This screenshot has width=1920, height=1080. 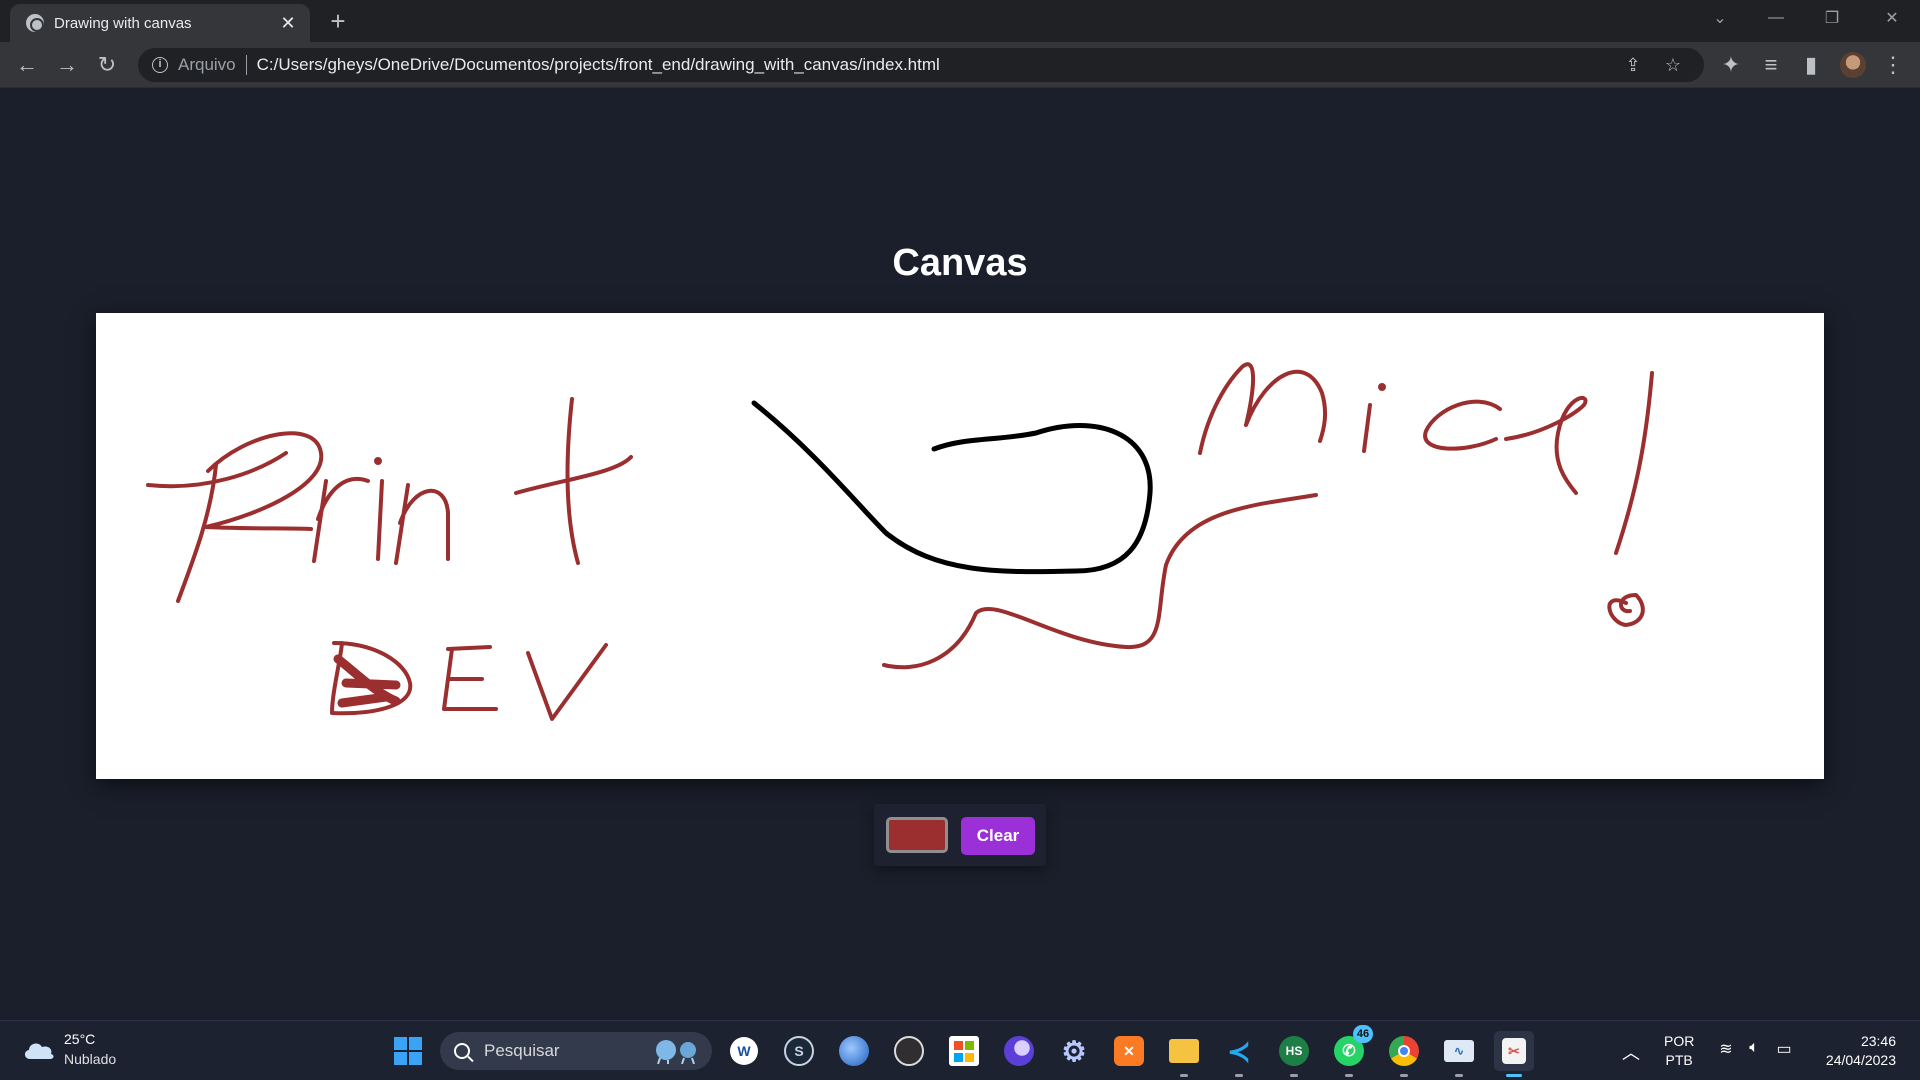 I want to click on media-queue-icon: ≡, so click(x=1771, y=65).